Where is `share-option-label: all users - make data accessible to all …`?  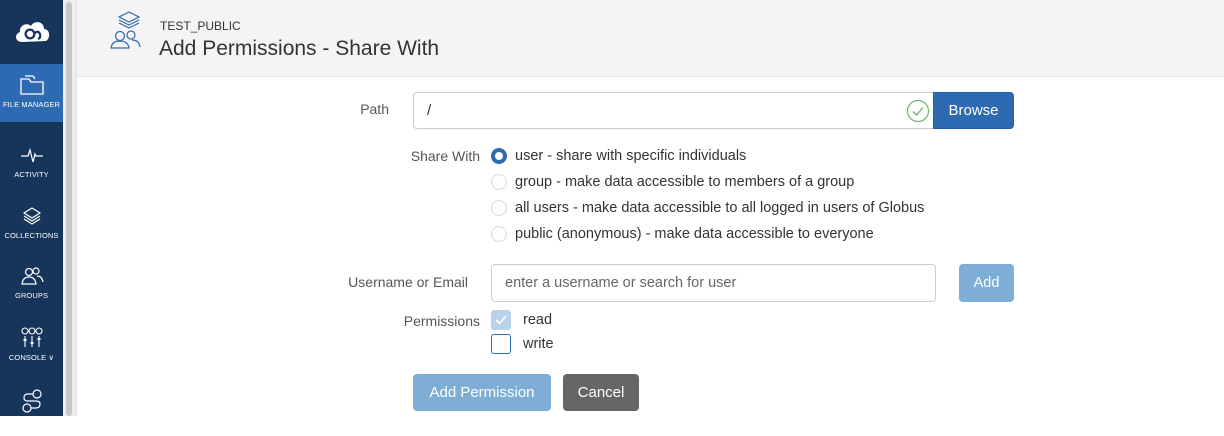 share-option-label: all users - make data accessible to all … is located at coordinates (720, 208).